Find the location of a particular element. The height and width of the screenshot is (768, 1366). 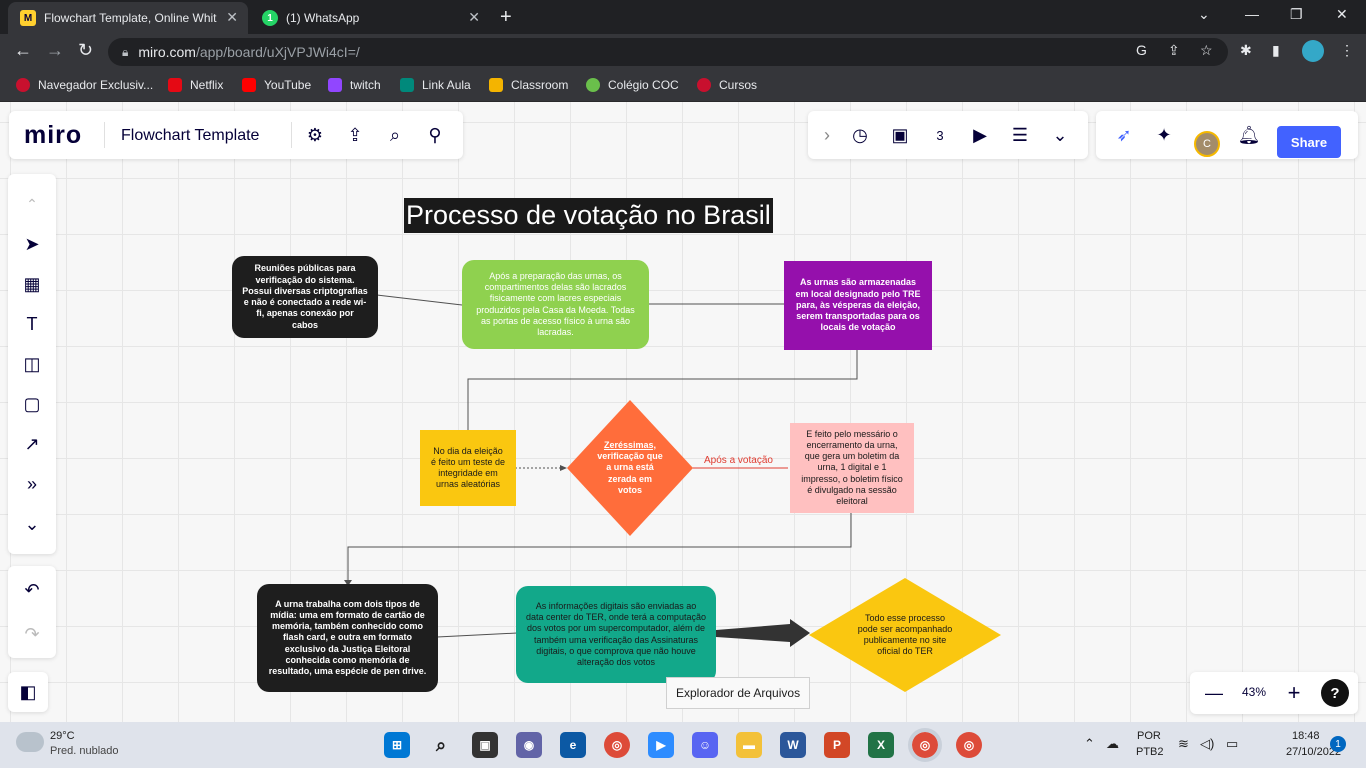

plugin-icon: ⚲ is located at coordinates (435, 135).